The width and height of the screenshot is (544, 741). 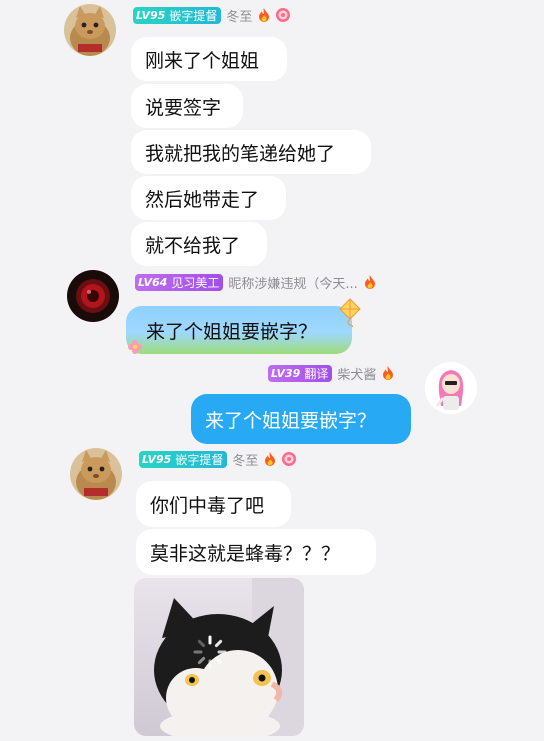 I want to click on message-bubble: 就不给我了, so click(x=199, y=244).